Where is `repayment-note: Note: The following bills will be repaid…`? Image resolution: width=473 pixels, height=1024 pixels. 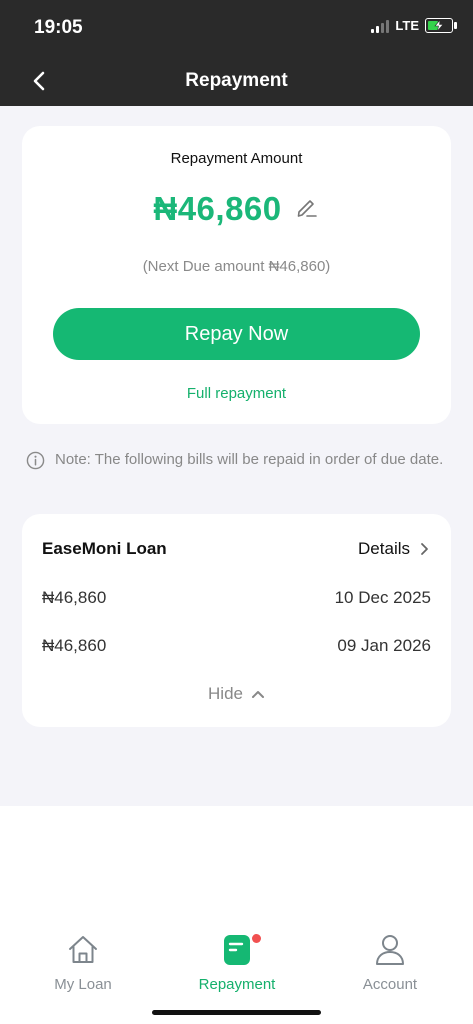
repayment-note: Note: The following bills will be repaid… is located at coordinates (236, 459).